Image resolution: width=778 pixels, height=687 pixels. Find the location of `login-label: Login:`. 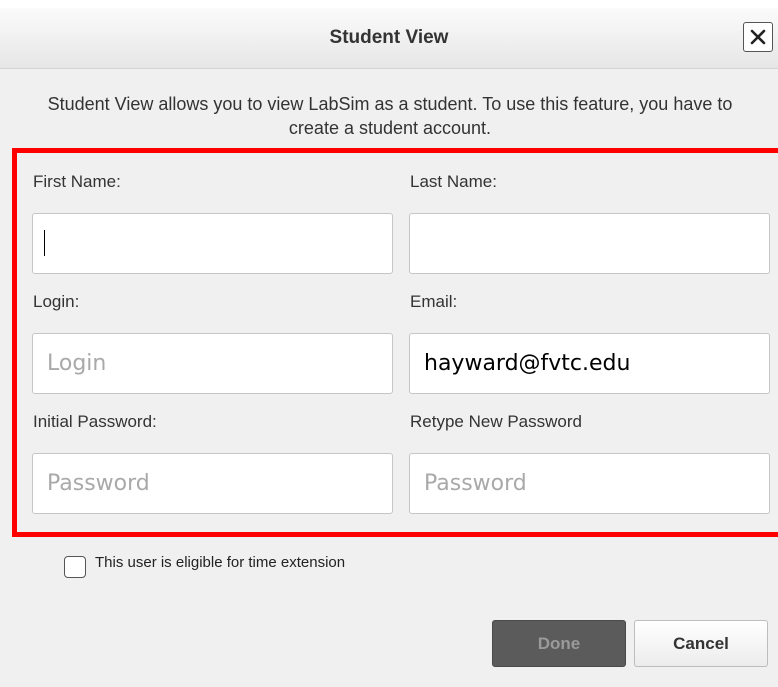

login-label: Login: is located at coordinates (56, 301).